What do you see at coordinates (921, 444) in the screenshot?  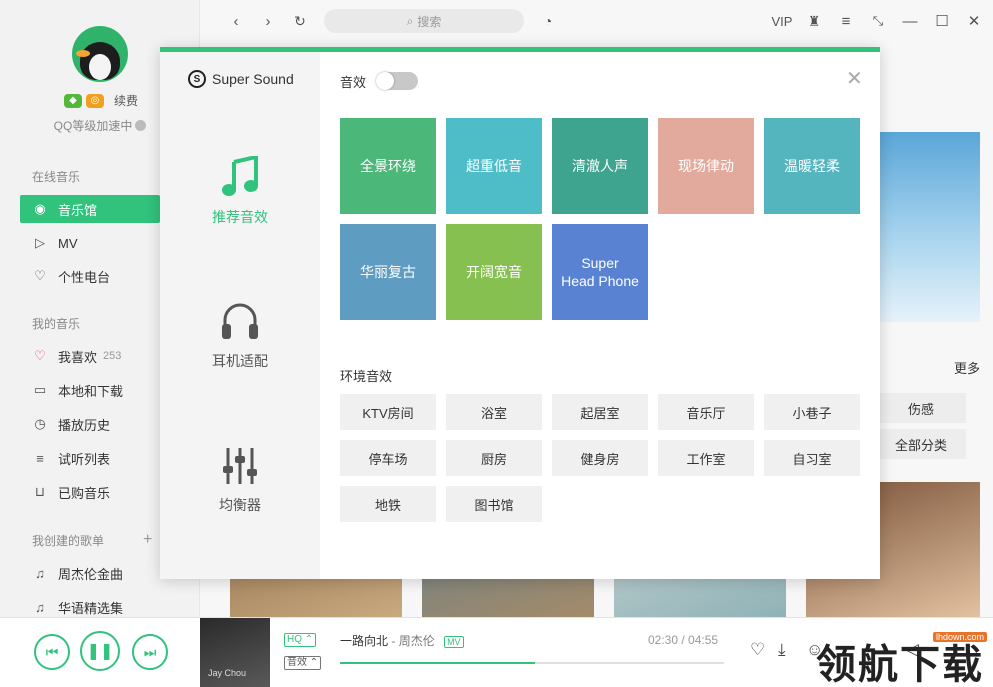 I see `category-tag-all: 全部分类` at bounding box center [921, 444].